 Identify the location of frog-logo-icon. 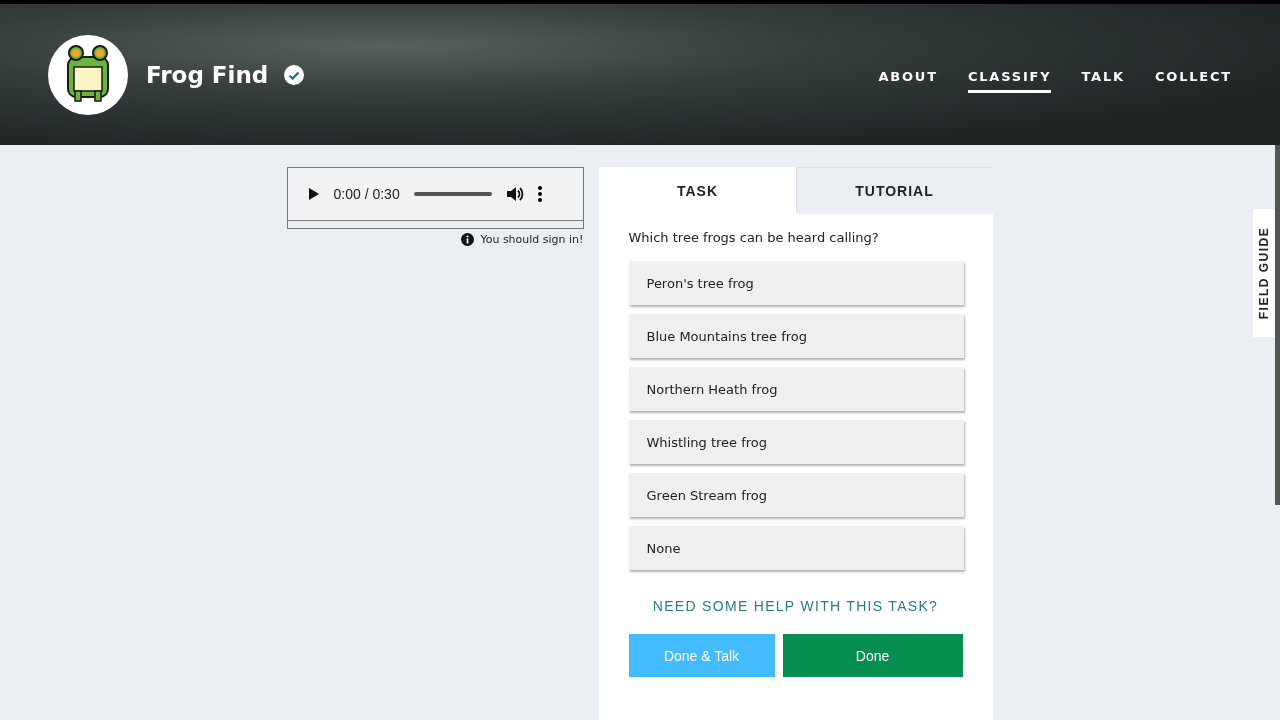
(88, 74).